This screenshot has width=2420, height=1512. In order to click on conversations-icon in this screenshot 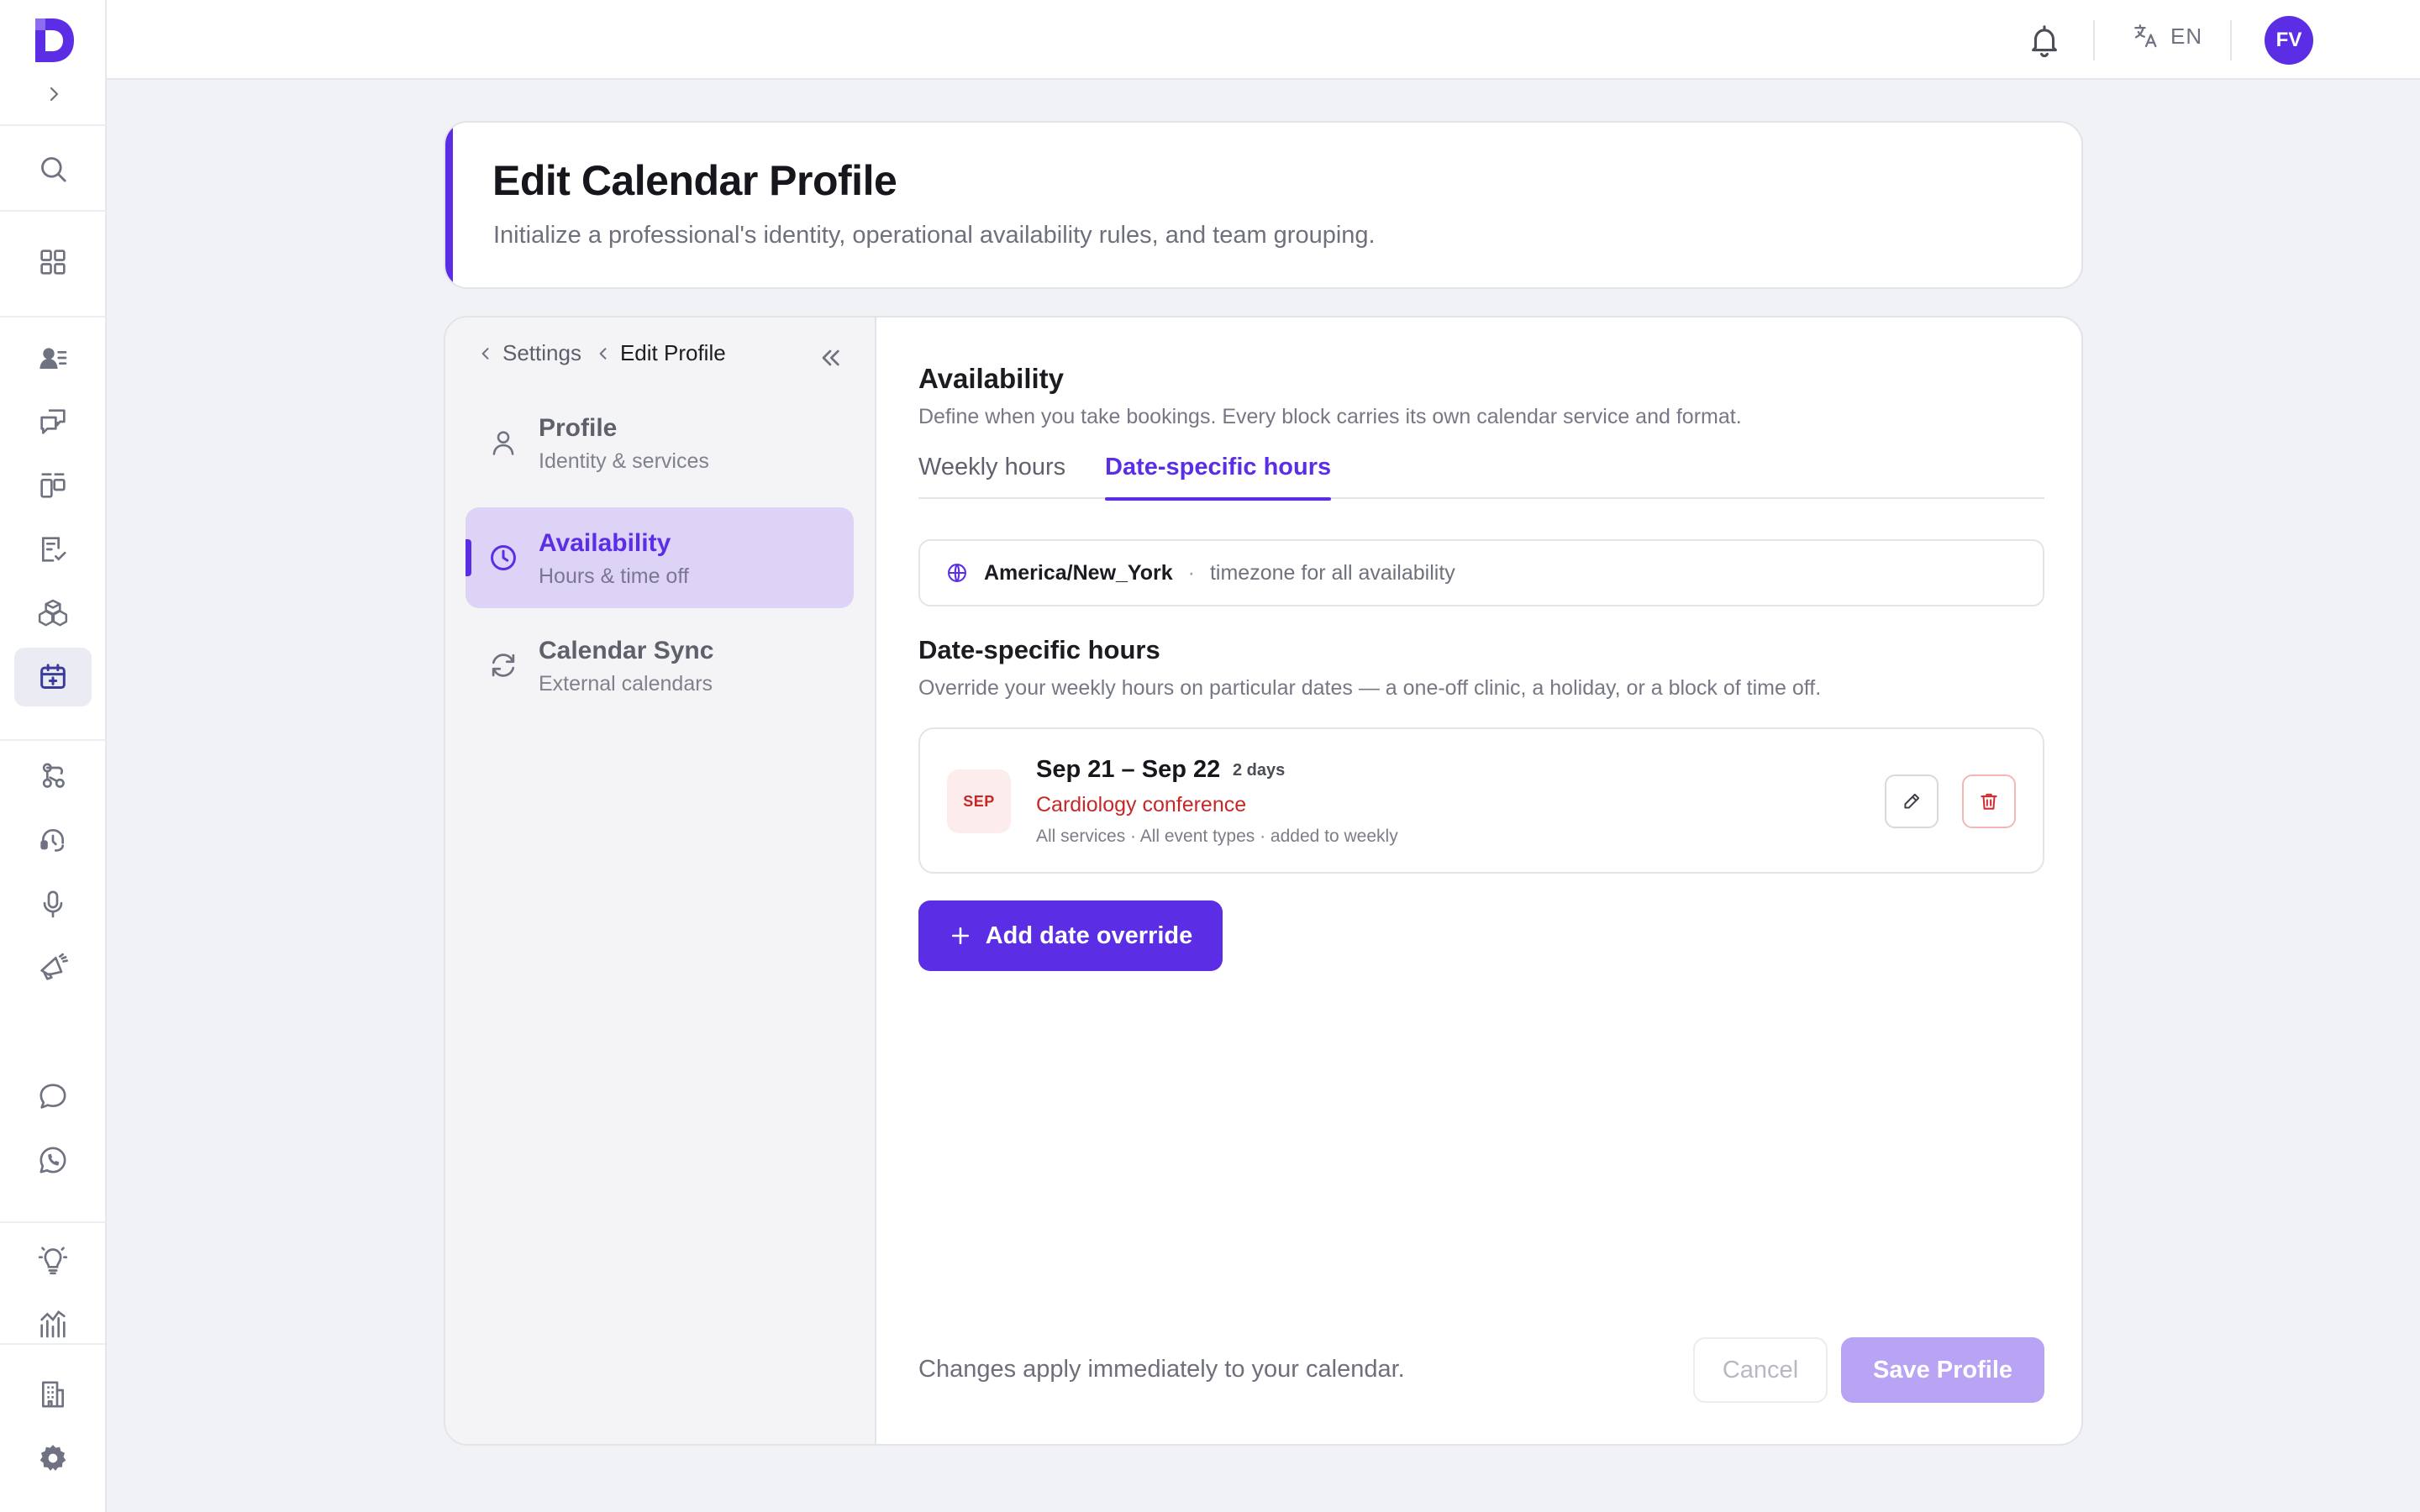, I will do `click(53, 421)`.